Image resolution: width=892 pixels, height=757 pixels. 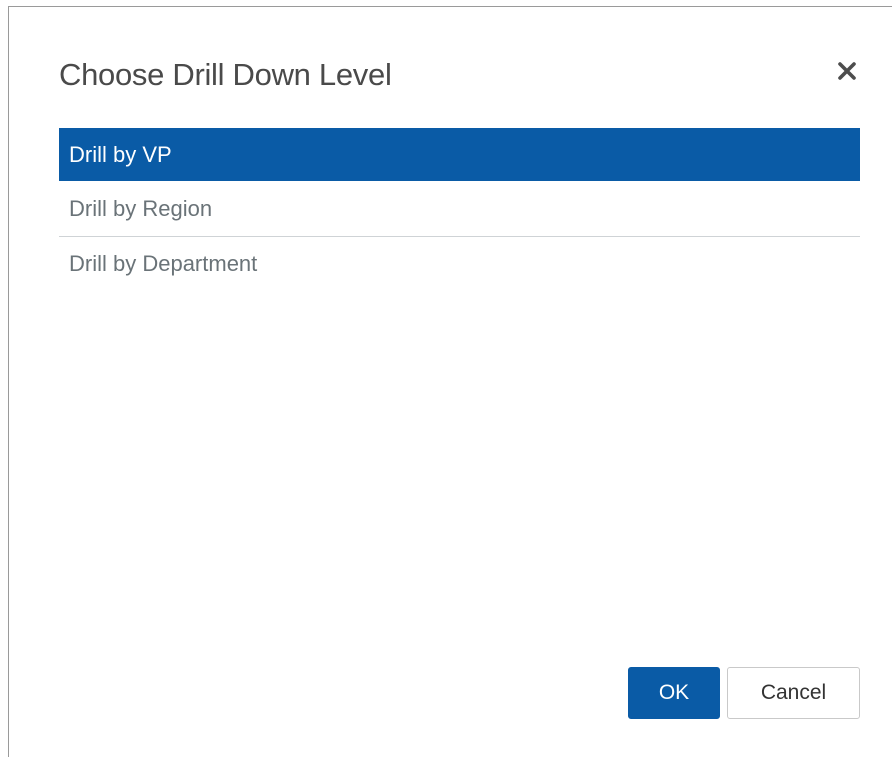 What do you see at coordinates (674, 693) in the screenshot?
I see `ok-button: OK` at bounding box center [674, 693].